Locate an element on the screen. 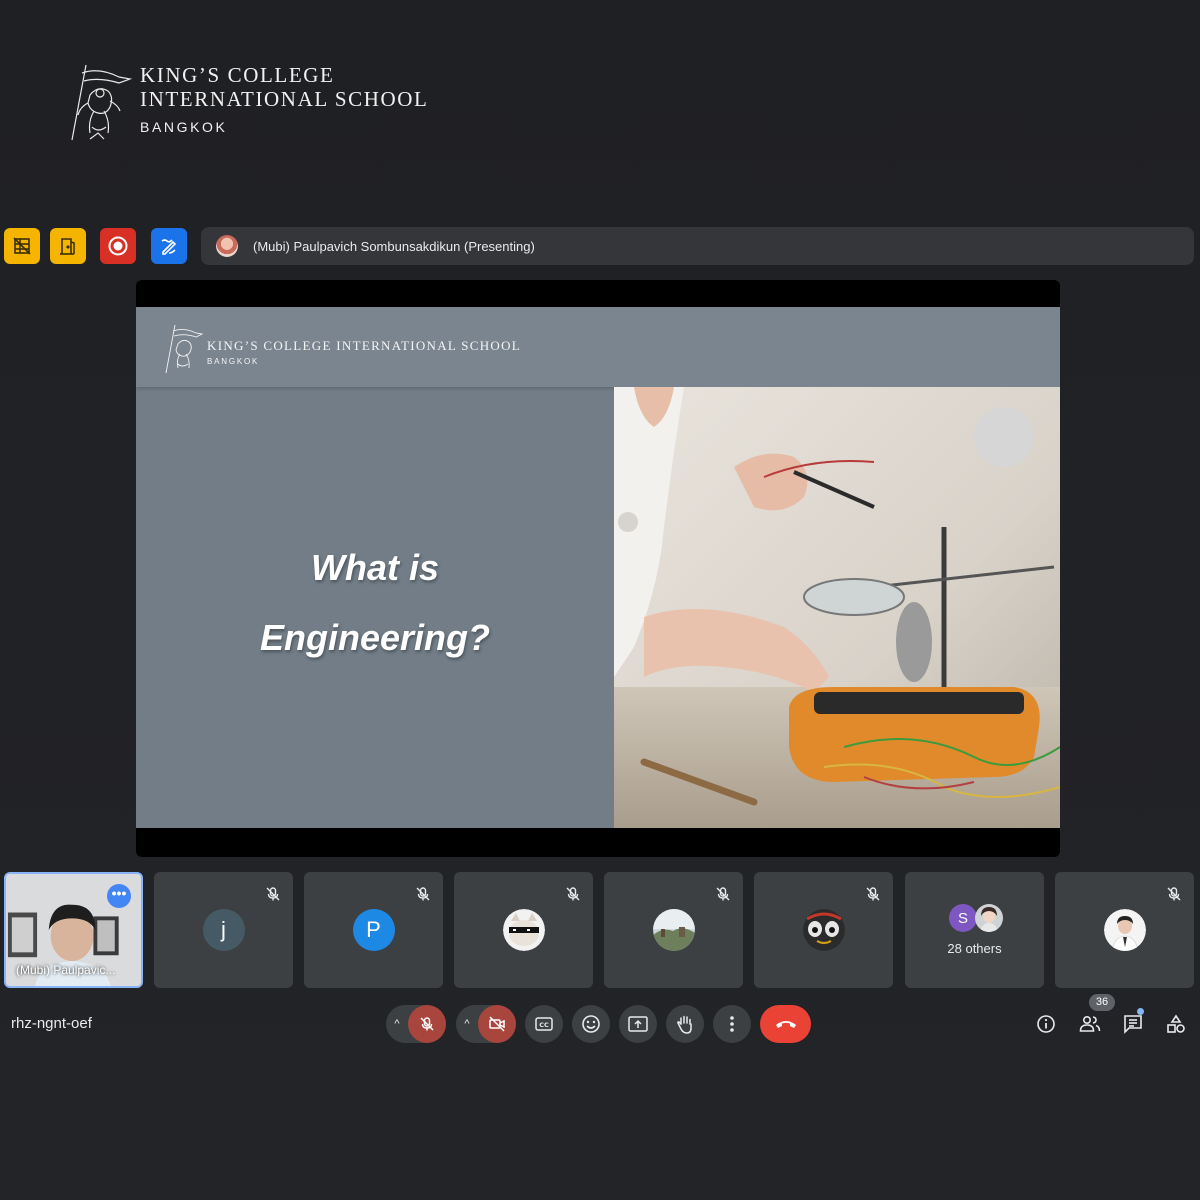 The height and width of the screenshot is (1200, 1200). participant-tile-person is located at coordinates (1124, 930).